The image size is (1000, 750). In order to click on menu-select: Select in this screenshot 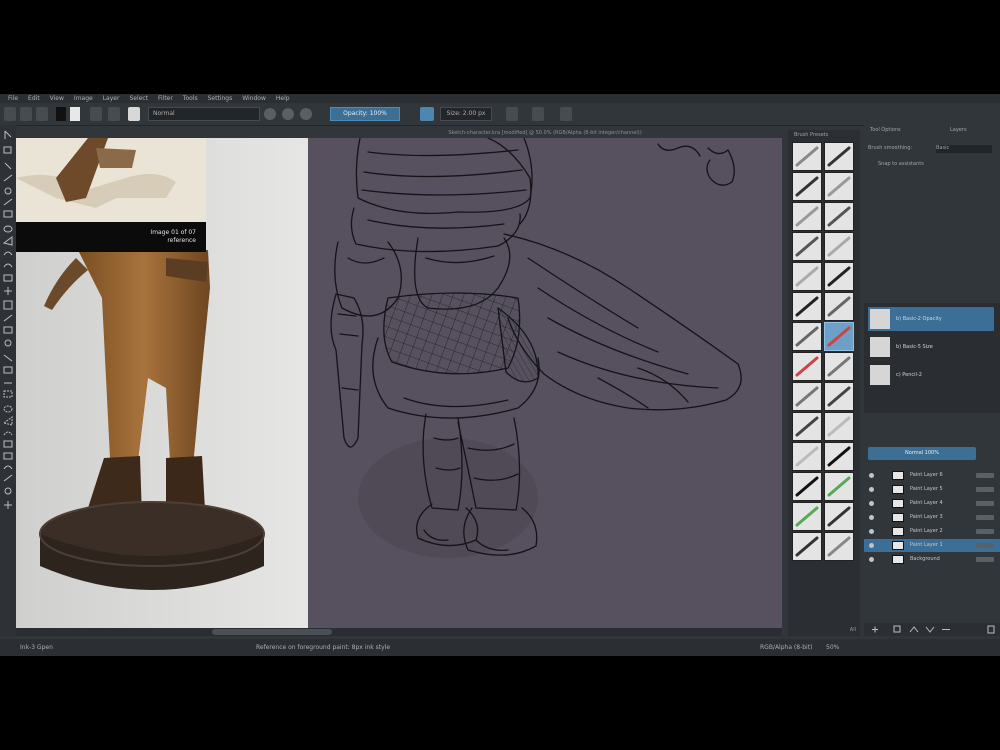, I will do `click(138, 98)`.